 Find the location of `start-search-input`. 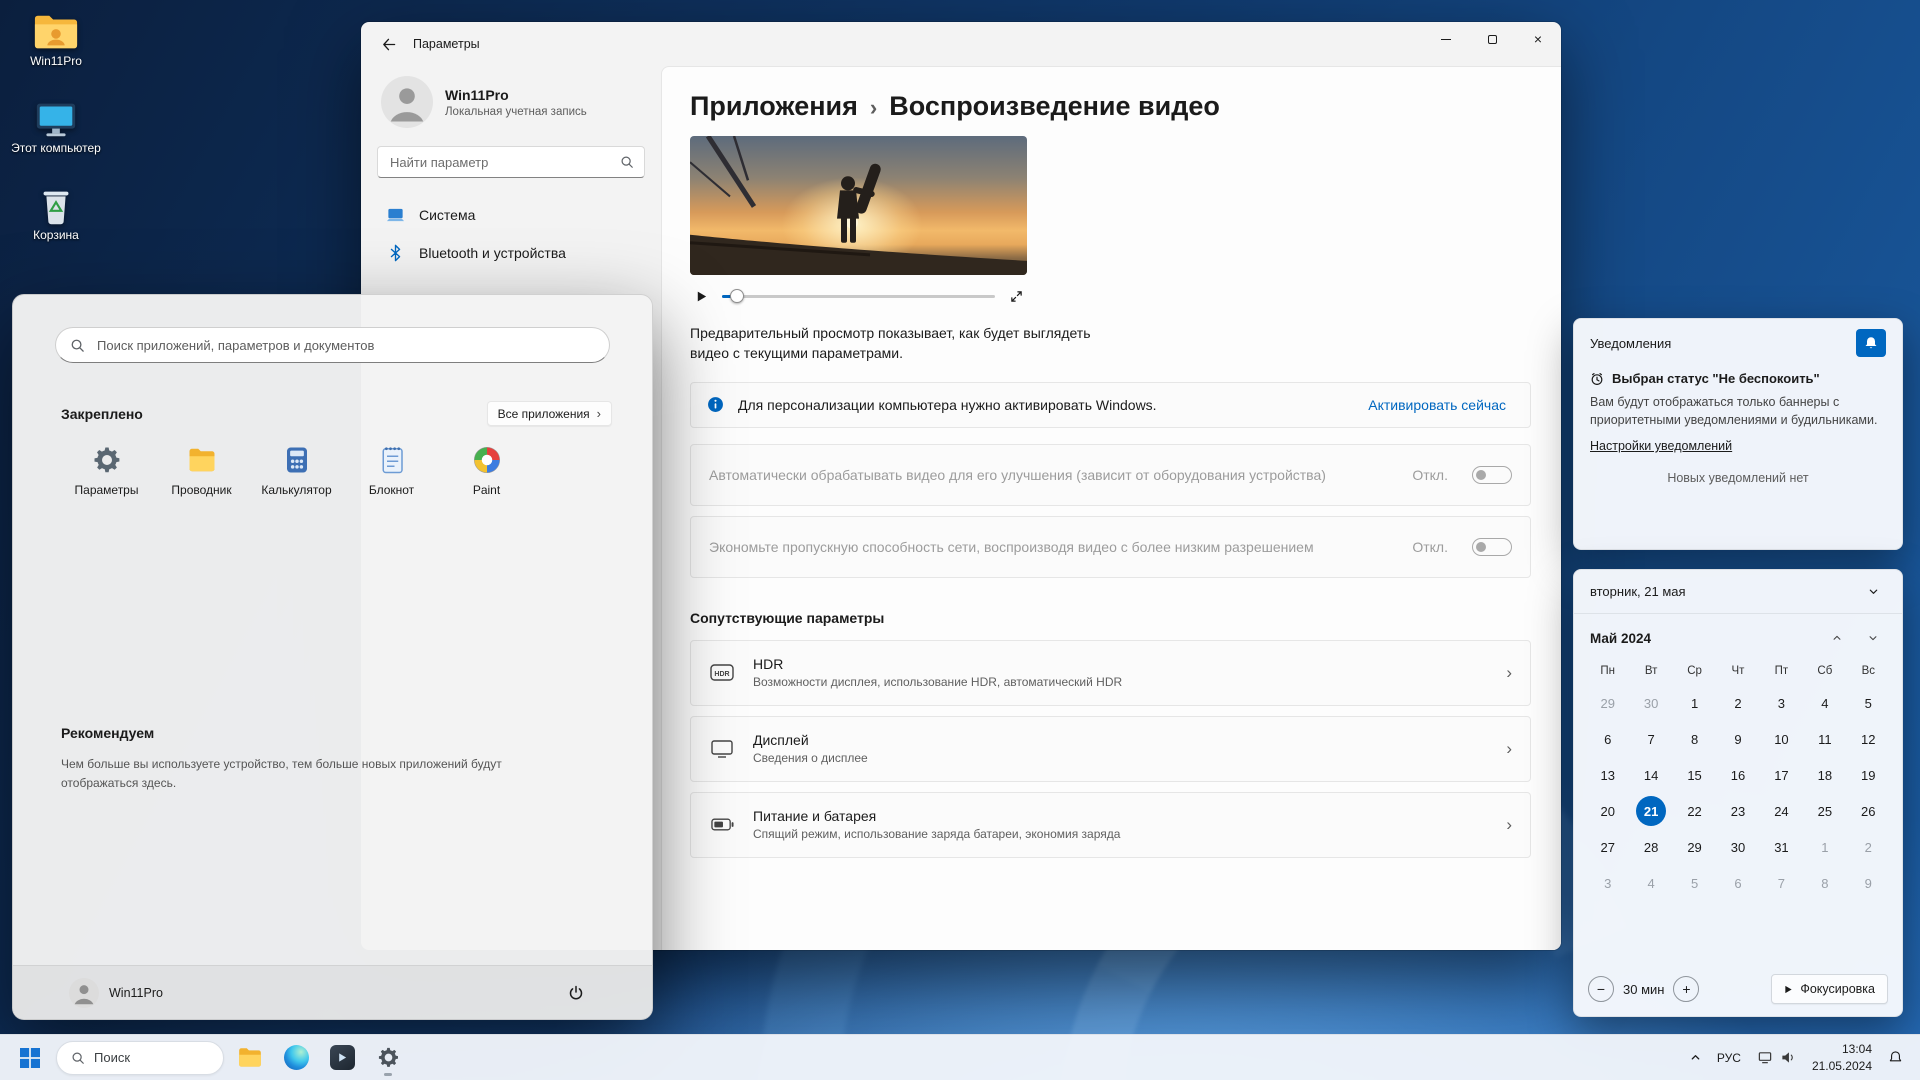

start-search-input is located at coordinates (345, 345).